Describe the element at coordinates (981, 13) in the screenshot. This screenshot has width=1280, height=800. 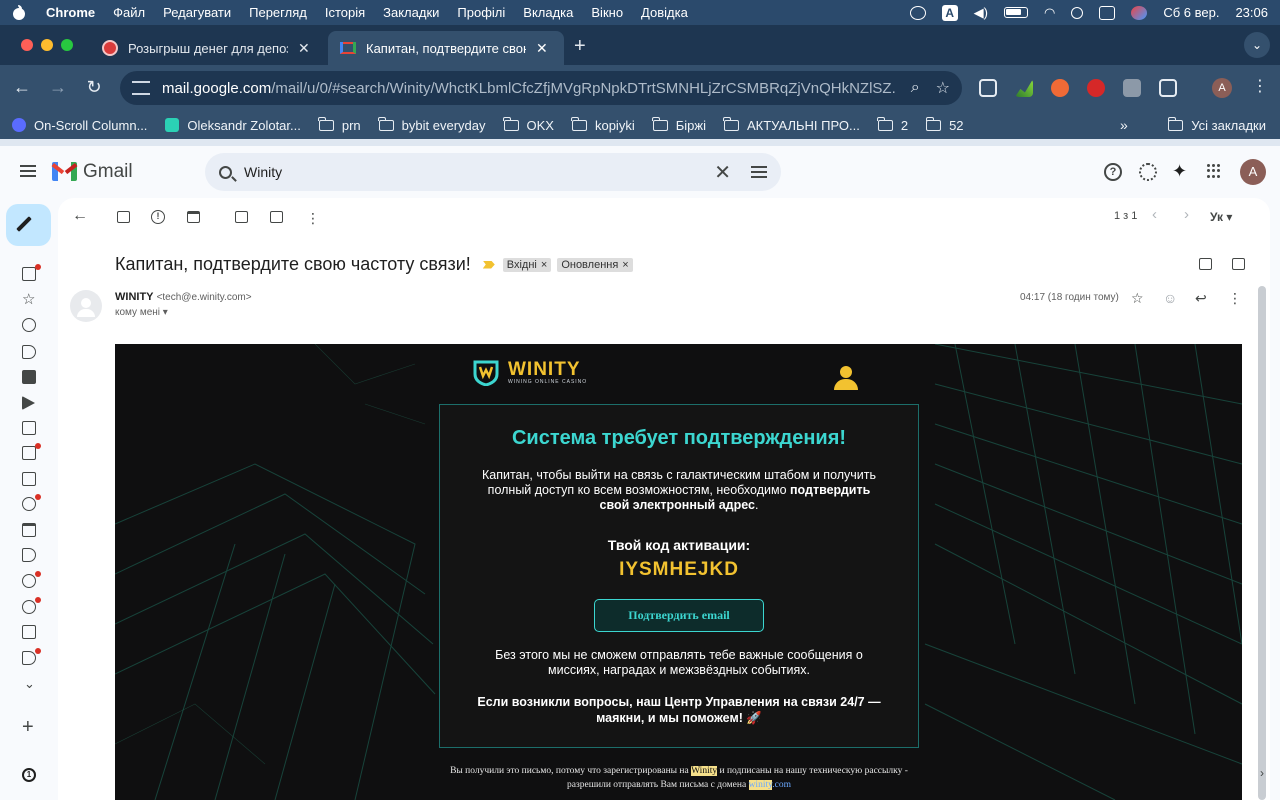
I see `volume-icon: ◀︎)` at that location.